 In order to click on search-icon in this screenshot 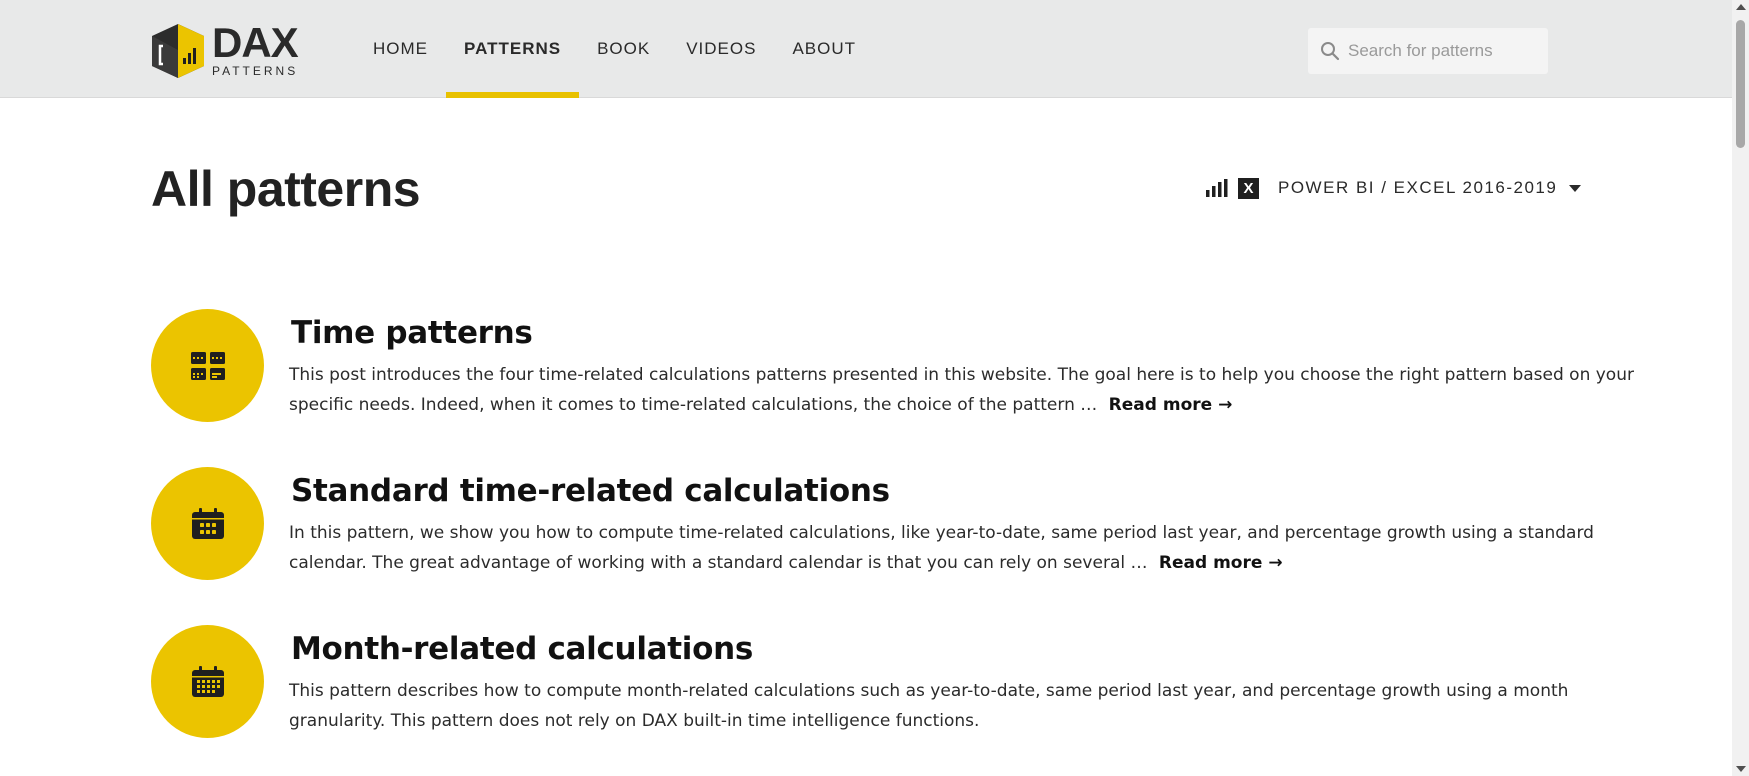, I will do `click(1330, 51)`.